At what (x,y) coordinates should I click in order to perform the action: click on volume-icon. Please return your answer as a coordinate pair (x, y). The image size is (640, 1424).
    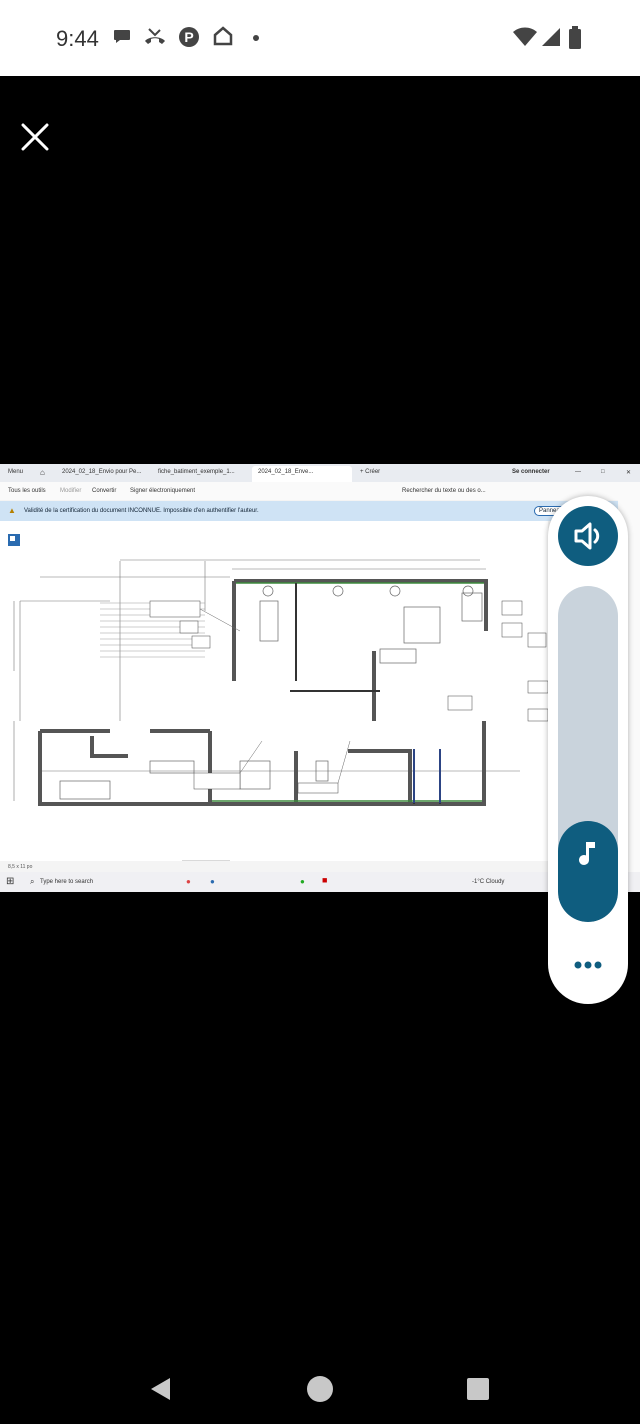
    Looking at the image, I should click on (587, 536).